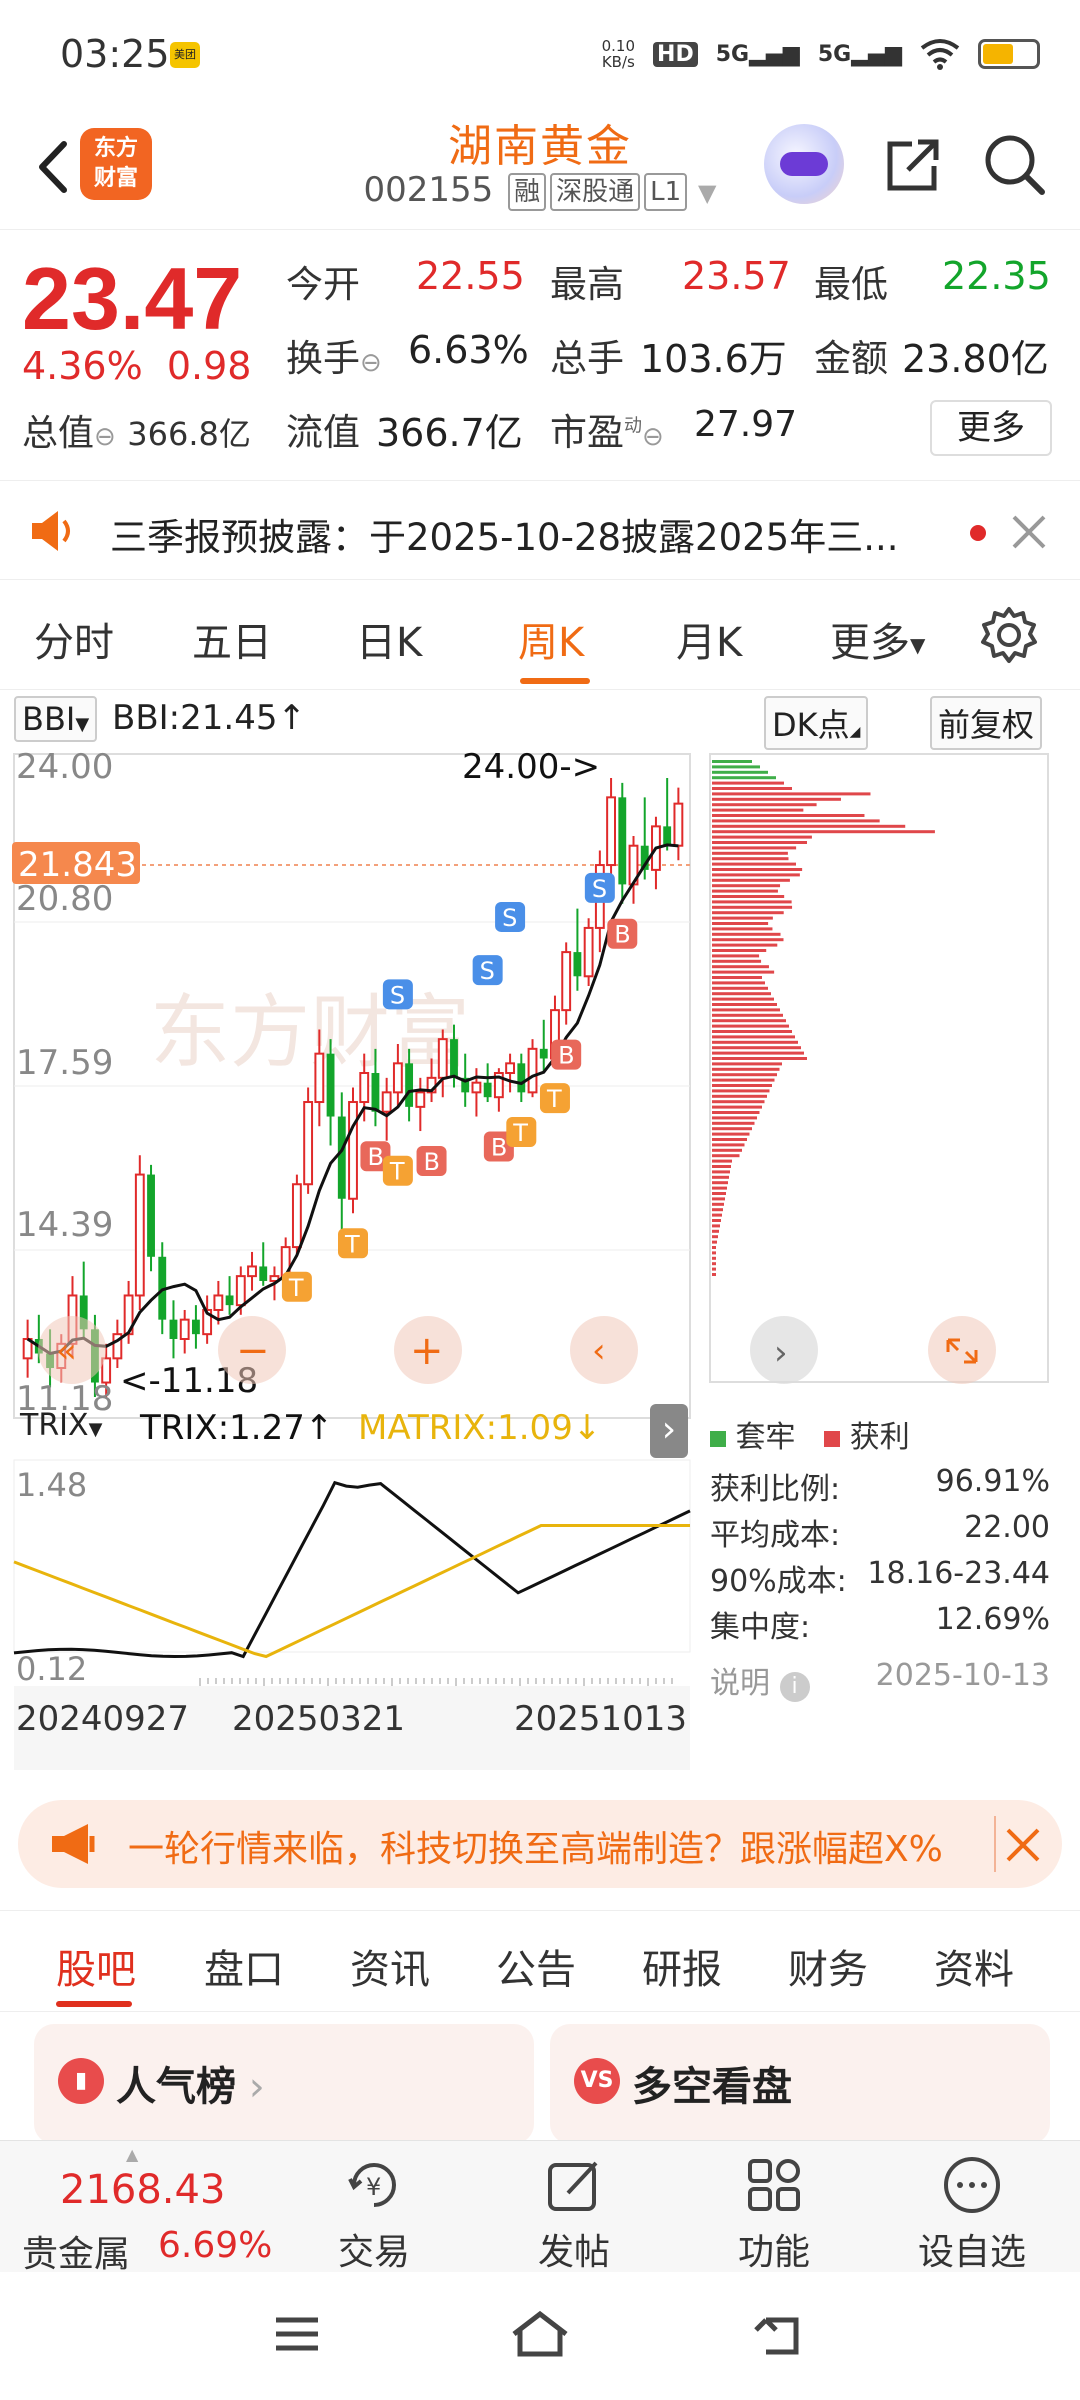 The height and width of the screenshot is (2400, 1080). What do you see at coordinates (389, 639) in the screenshot?
I see `tab-daily-k: 日K` at bounding box center [389, 639].